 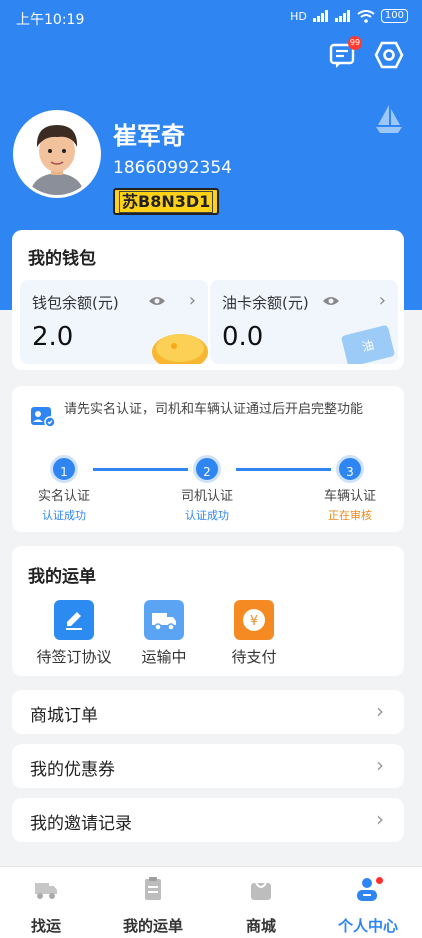 What do you see at coordinates (53, 337) in the screenshot?
I see `wallet-balance-value: 2.0` at bounding box center [53, 337].